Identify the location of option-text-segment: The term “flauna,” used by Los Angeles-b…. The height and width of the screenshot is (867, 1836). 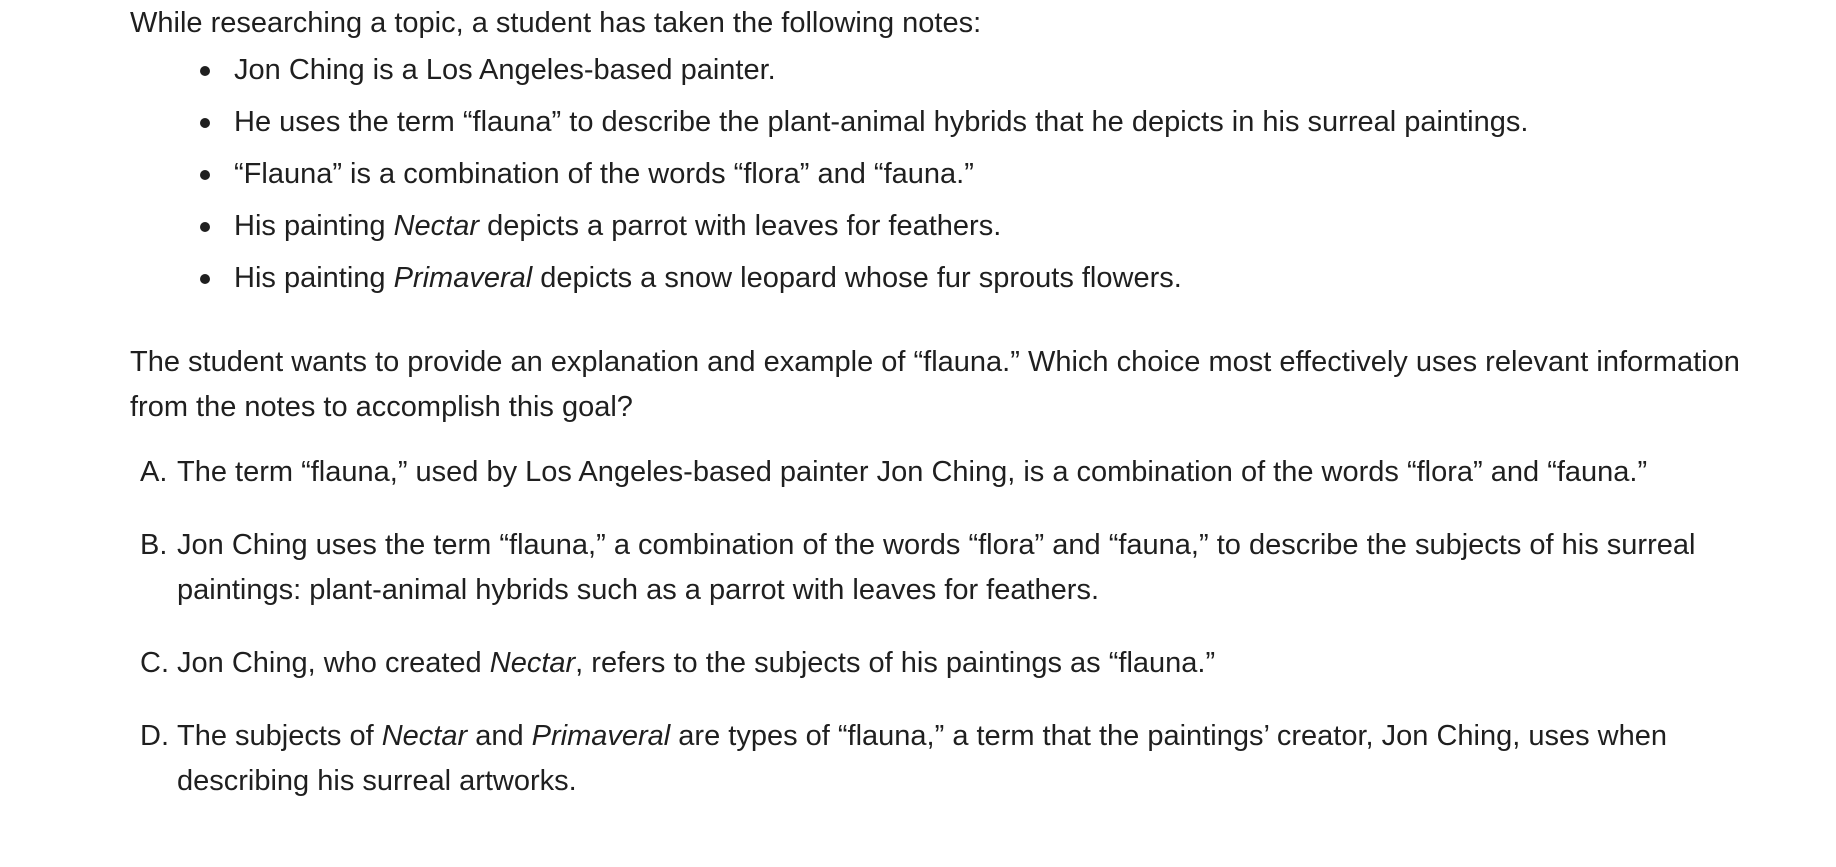
(912, 472).